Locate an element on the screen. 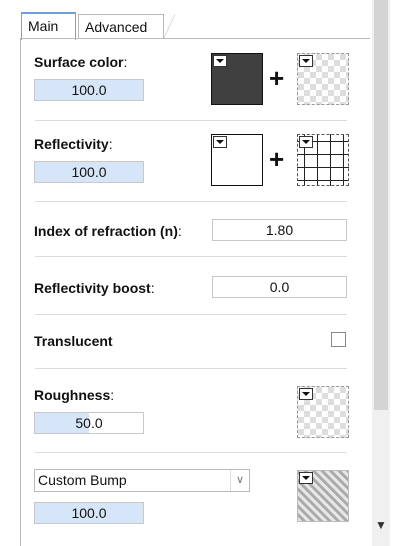  scroll-down-icon: ▼ is located at coordinates (381, 525).